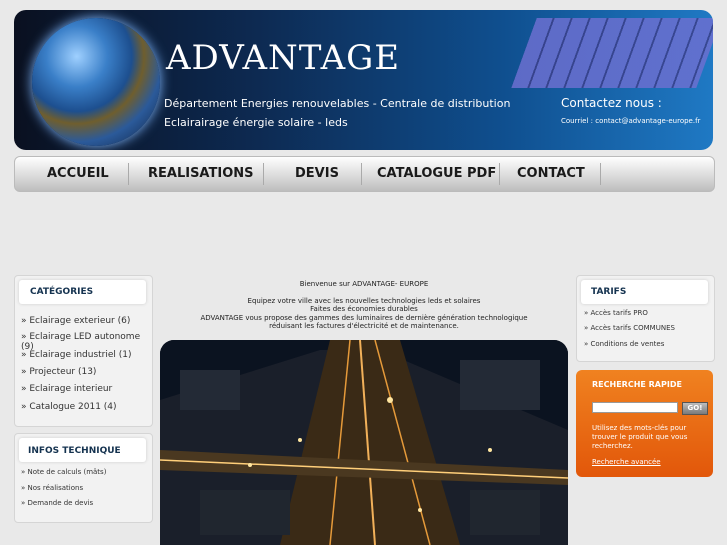  What do you see at coordinates (75, 321) in the screenshot?
I see `category-item: » Eclairage exterieur (6)` at bounding box center [75, 321].